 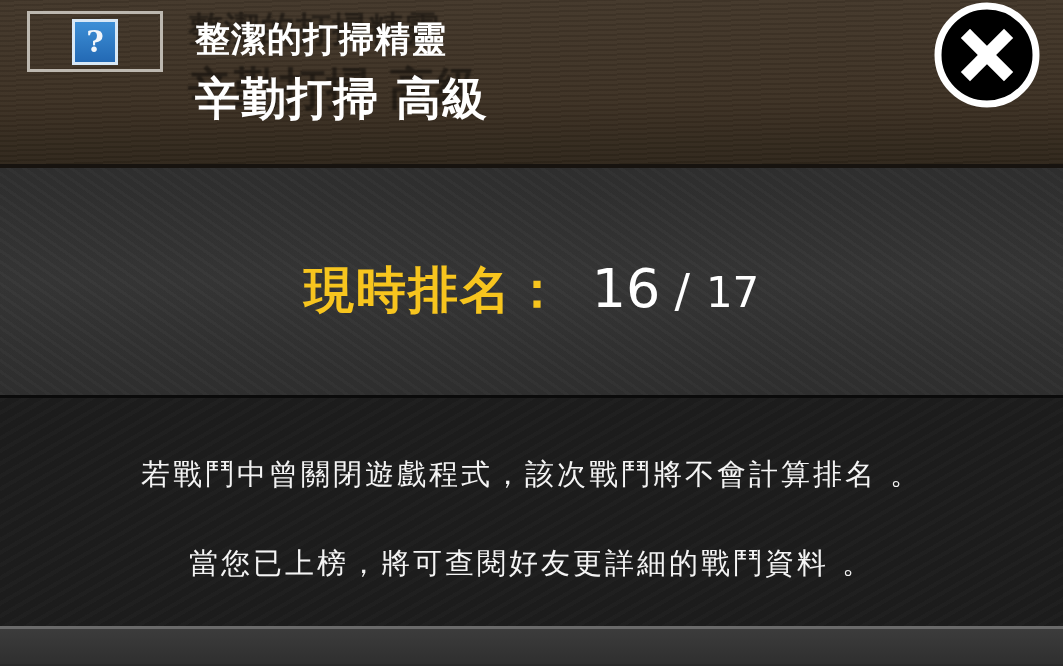 I want to click on help-icon: ?, so click(x=95, y=41).